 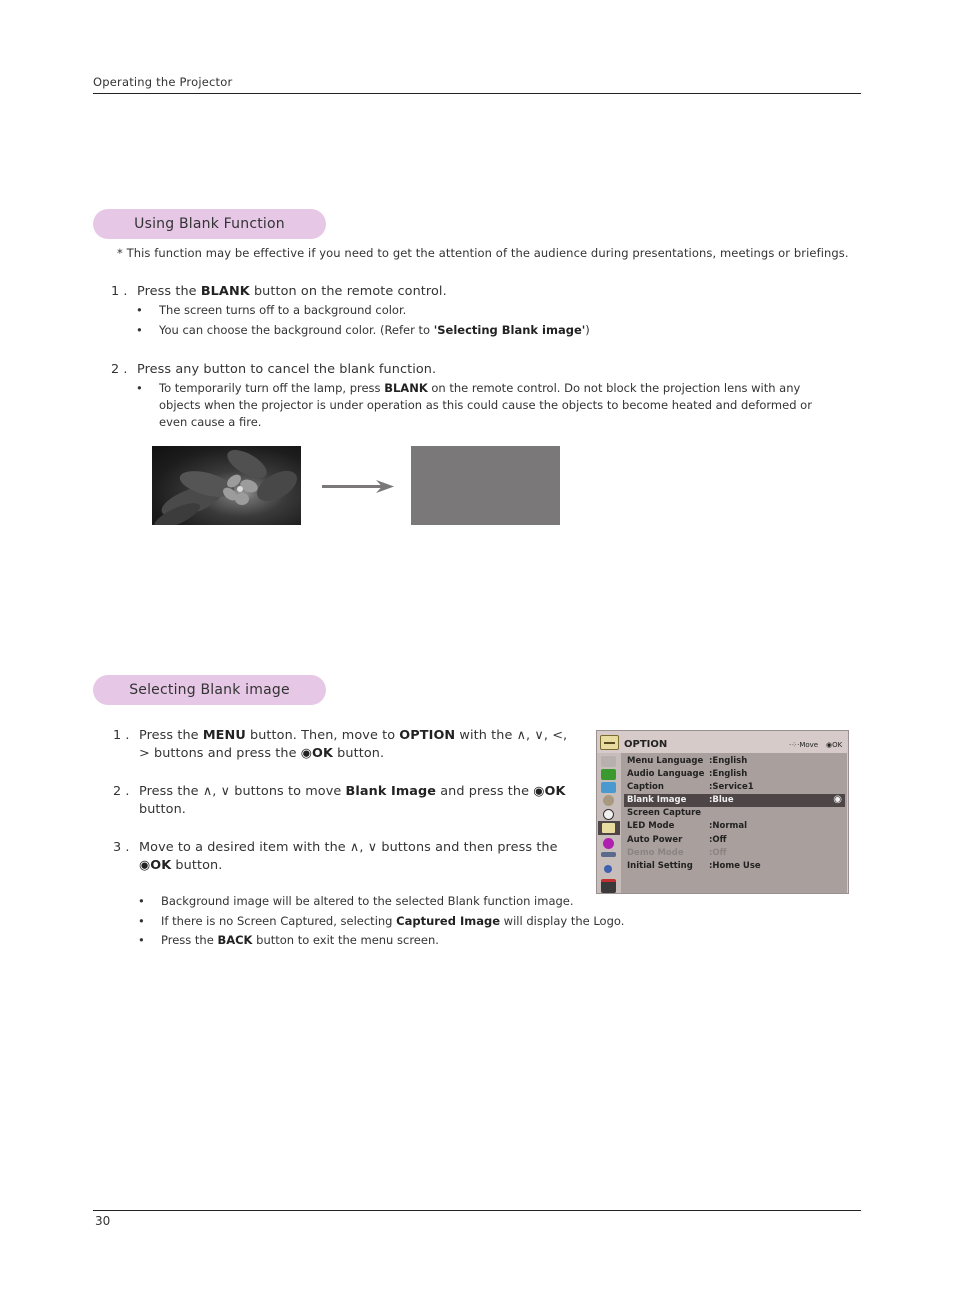 I want to click on menu-row-caption: Caption :Service1, so click(x=734, y=787).